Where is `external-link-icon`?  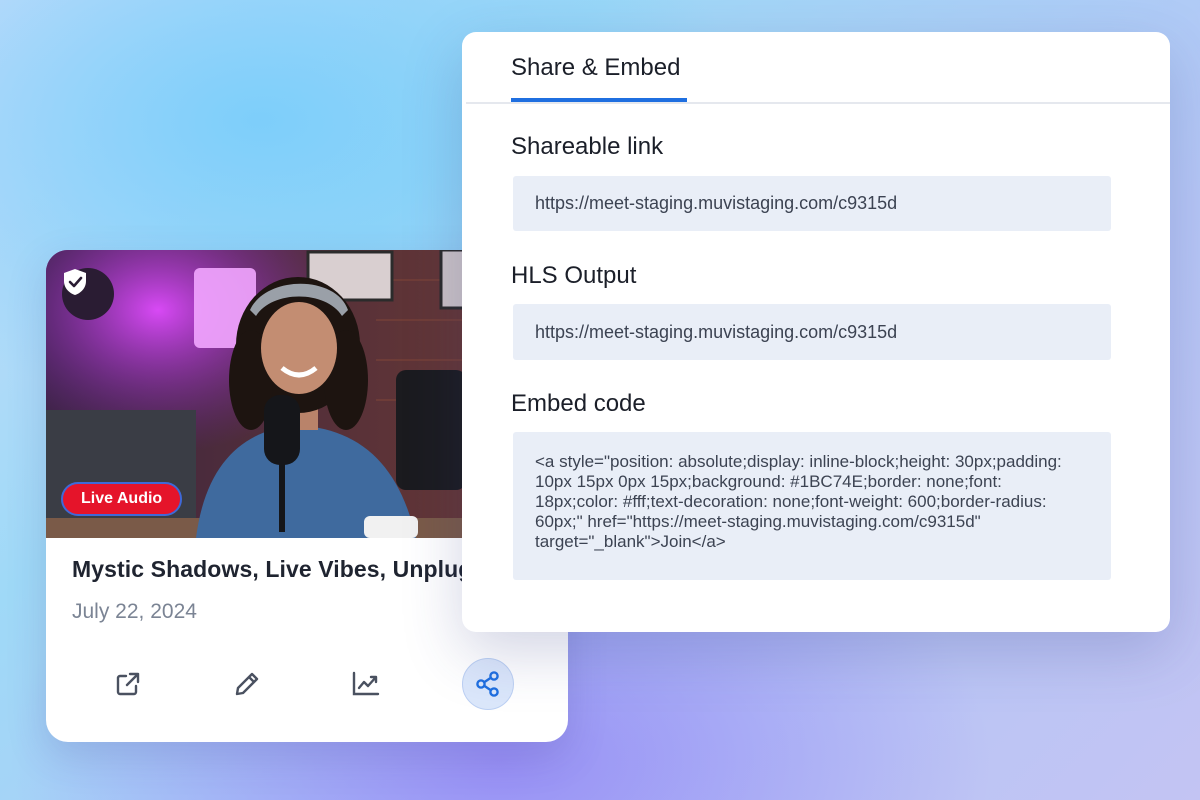 external-link-icon is located at coordinates (128, 684).